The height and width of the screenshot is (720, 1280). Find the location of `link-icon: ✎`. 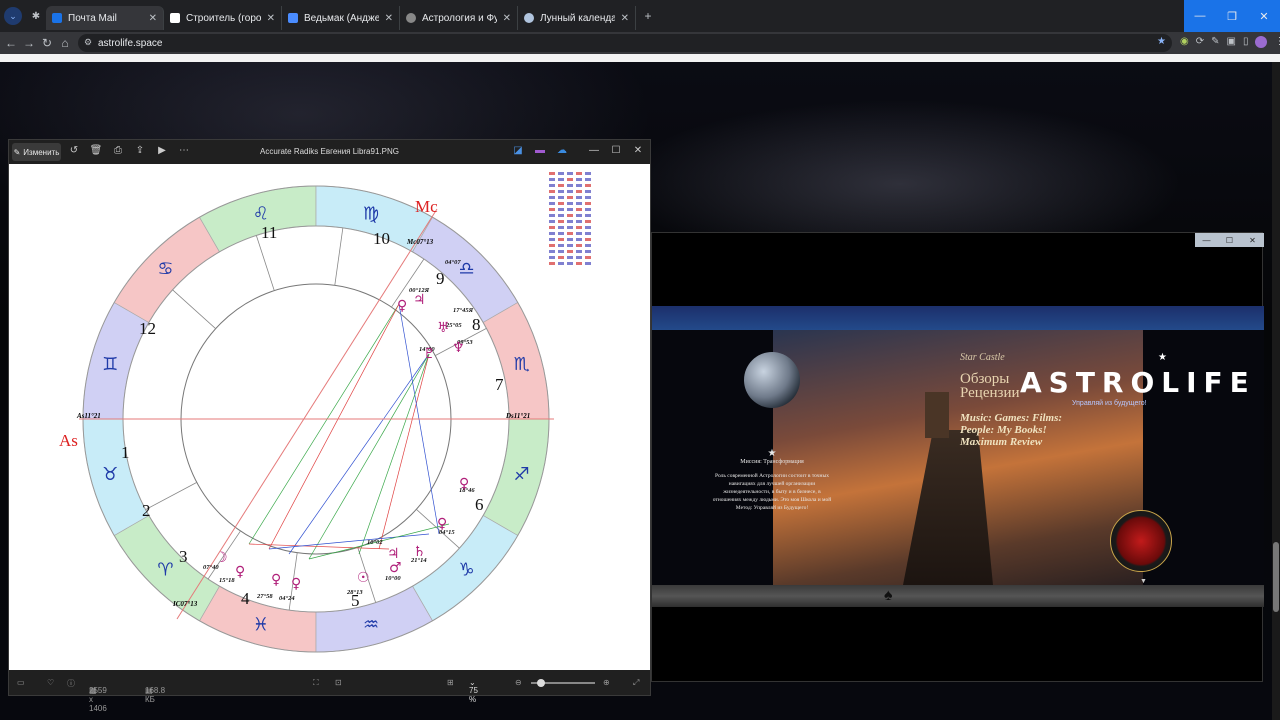

link-icon: ✎ is located at coordinates (1215, 42).